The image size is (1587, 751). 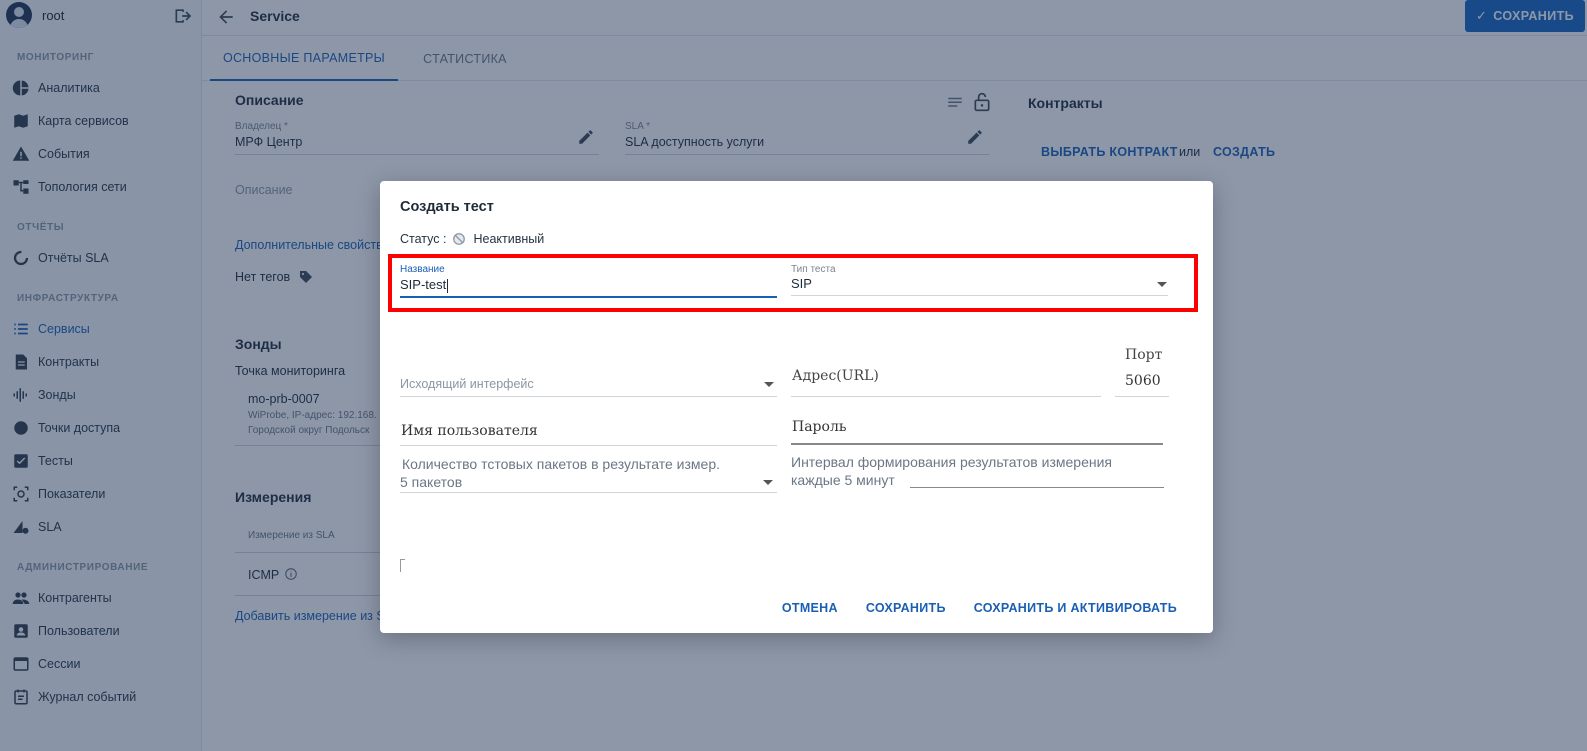 What do you see at coordinates (793, 283) in the screenshot?
I see `highlight-box` at bounding box center [793, 283].